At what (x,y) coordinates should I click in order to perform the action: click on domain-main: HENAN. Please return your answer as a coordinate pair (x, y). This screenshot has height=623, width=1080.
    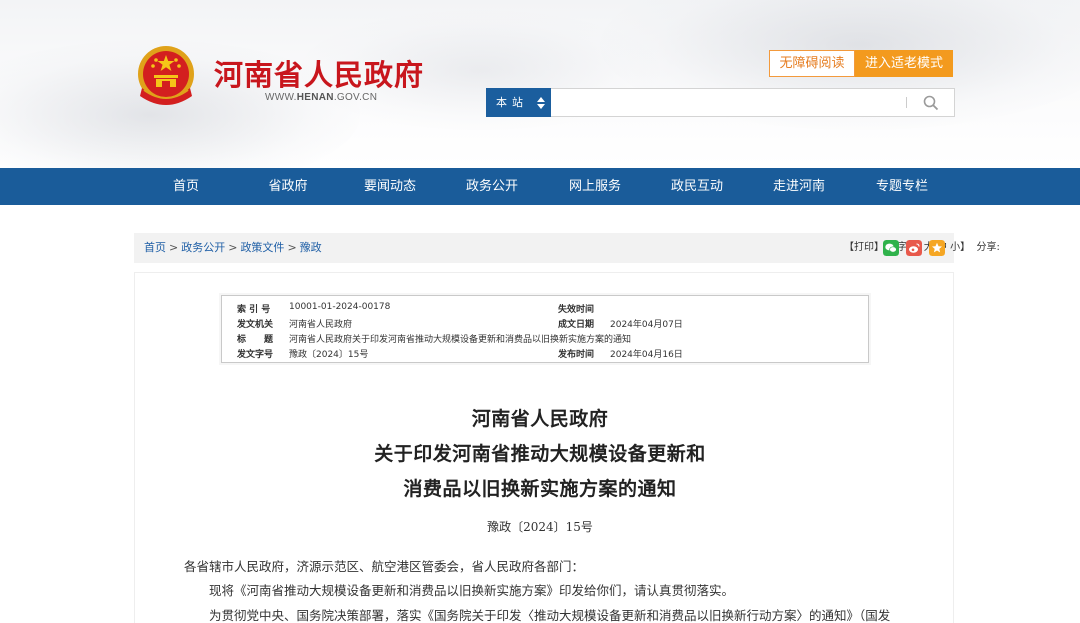
    Looking at the image, I should click on (315, 97).